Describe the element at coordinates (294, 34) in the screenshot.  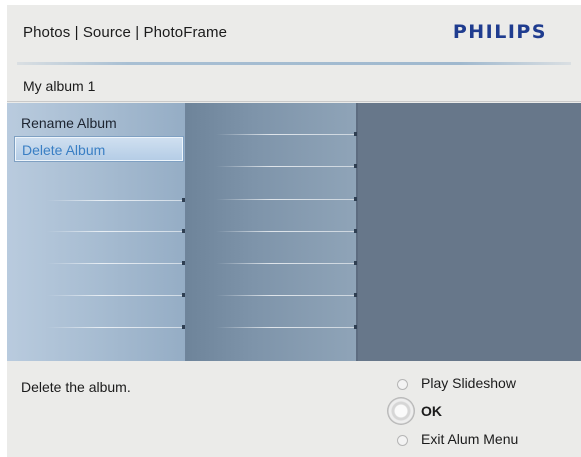
I see `header: Photos | Source | PhotoFrame PHILIPS` at that location.